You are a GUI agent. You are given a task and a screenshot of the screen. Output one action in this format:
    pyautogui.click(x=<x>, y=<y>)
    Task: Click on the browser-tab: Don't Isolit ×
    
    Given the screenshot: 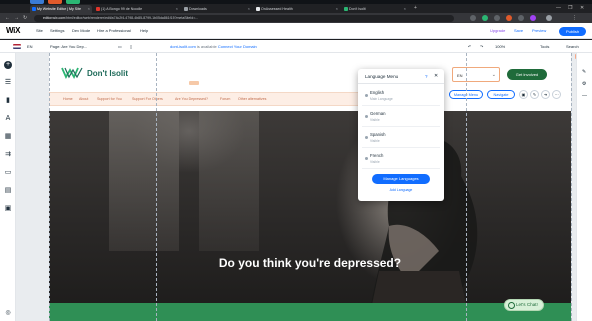 What is the action you would take?
    pyautogui.click(x=375, y=9)
    